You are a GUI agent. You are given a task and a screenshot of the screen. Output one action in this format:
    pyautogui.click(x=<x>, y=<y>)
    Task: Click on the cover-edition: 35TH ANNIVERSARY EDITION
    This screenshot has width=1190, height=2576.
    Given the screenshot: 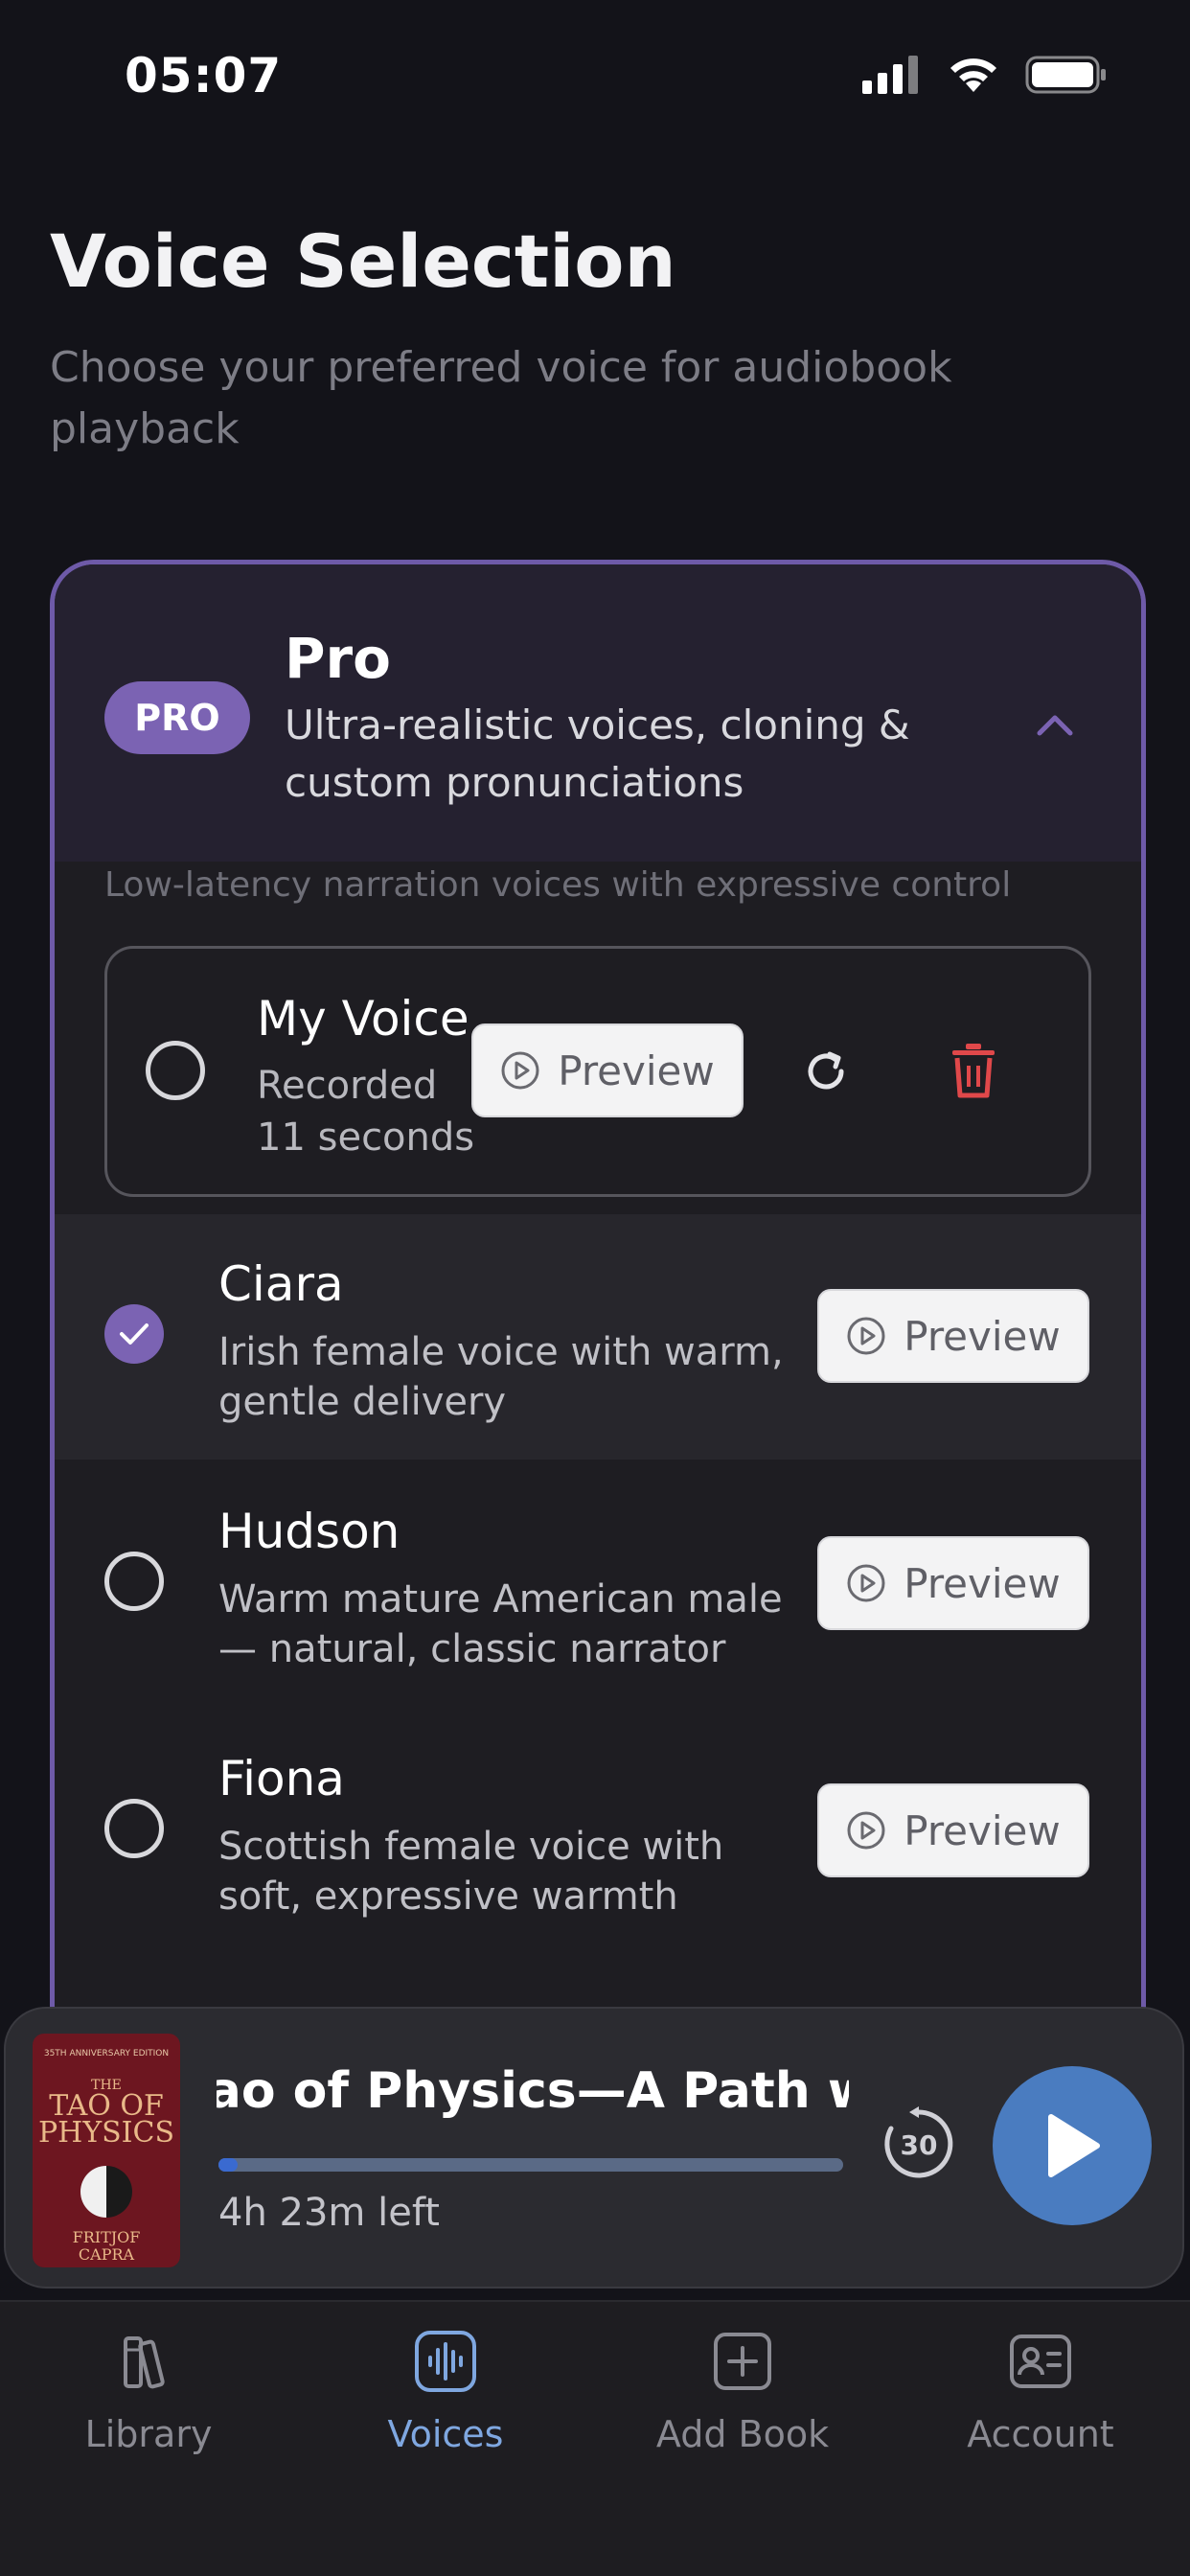 What is the action you would take?
    pyautogui.click(x=107, y=2053)
    